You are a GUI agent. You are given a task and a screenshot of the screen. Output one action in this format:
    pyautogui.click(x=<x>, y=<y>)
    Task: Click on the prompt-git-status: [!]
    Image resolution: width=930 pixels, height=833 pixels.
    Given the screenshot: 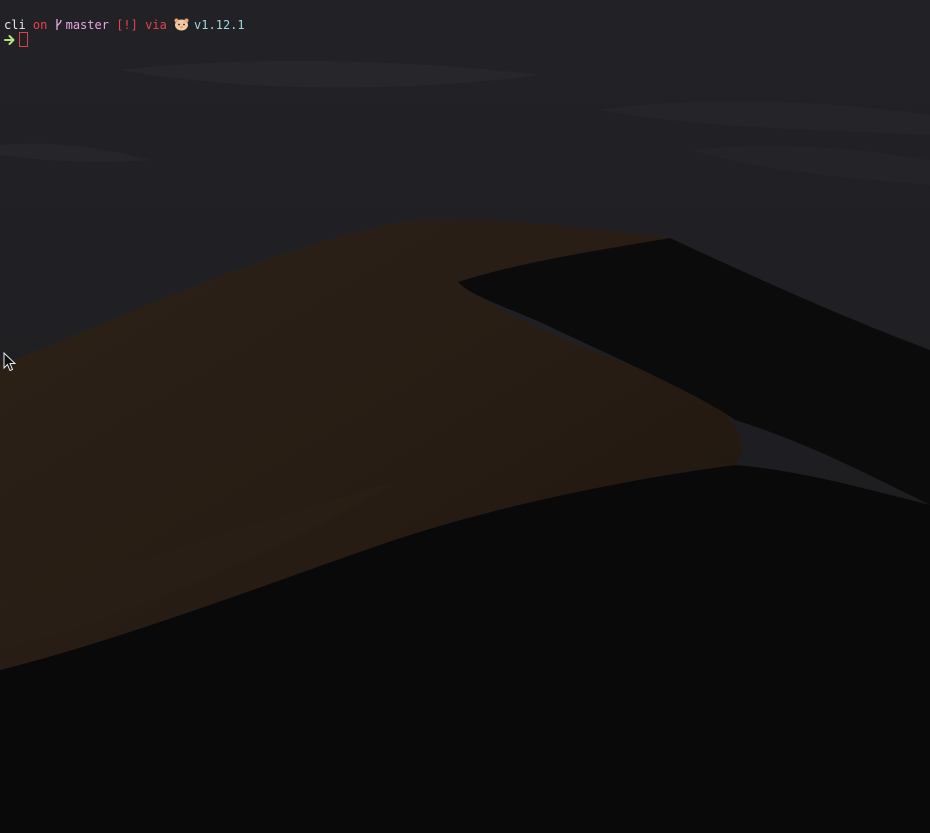 What is the action you would take?
    pyautogui.click(x=127, y=25)
    